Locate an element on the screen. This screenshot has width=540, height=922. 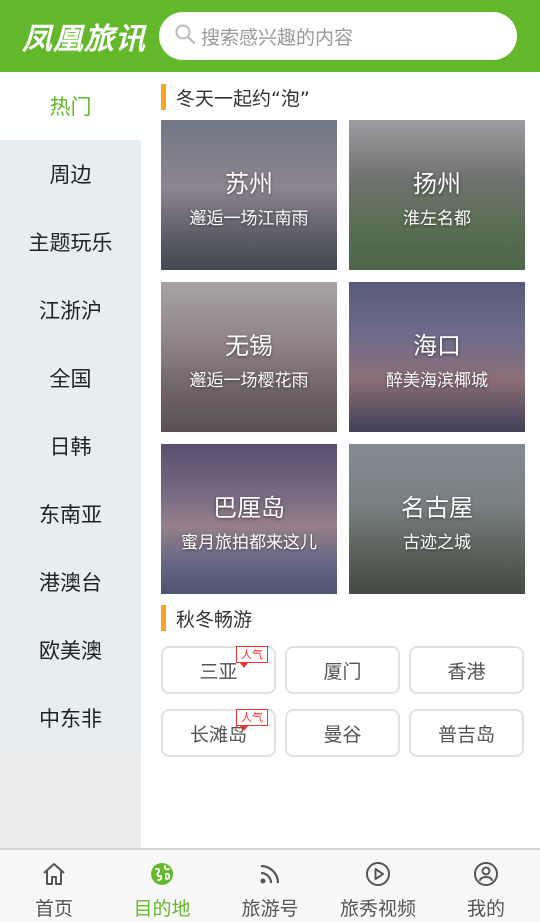
sidebar-item-hk-macau-tw: 港澳台 is located at coordinates (70, 582).